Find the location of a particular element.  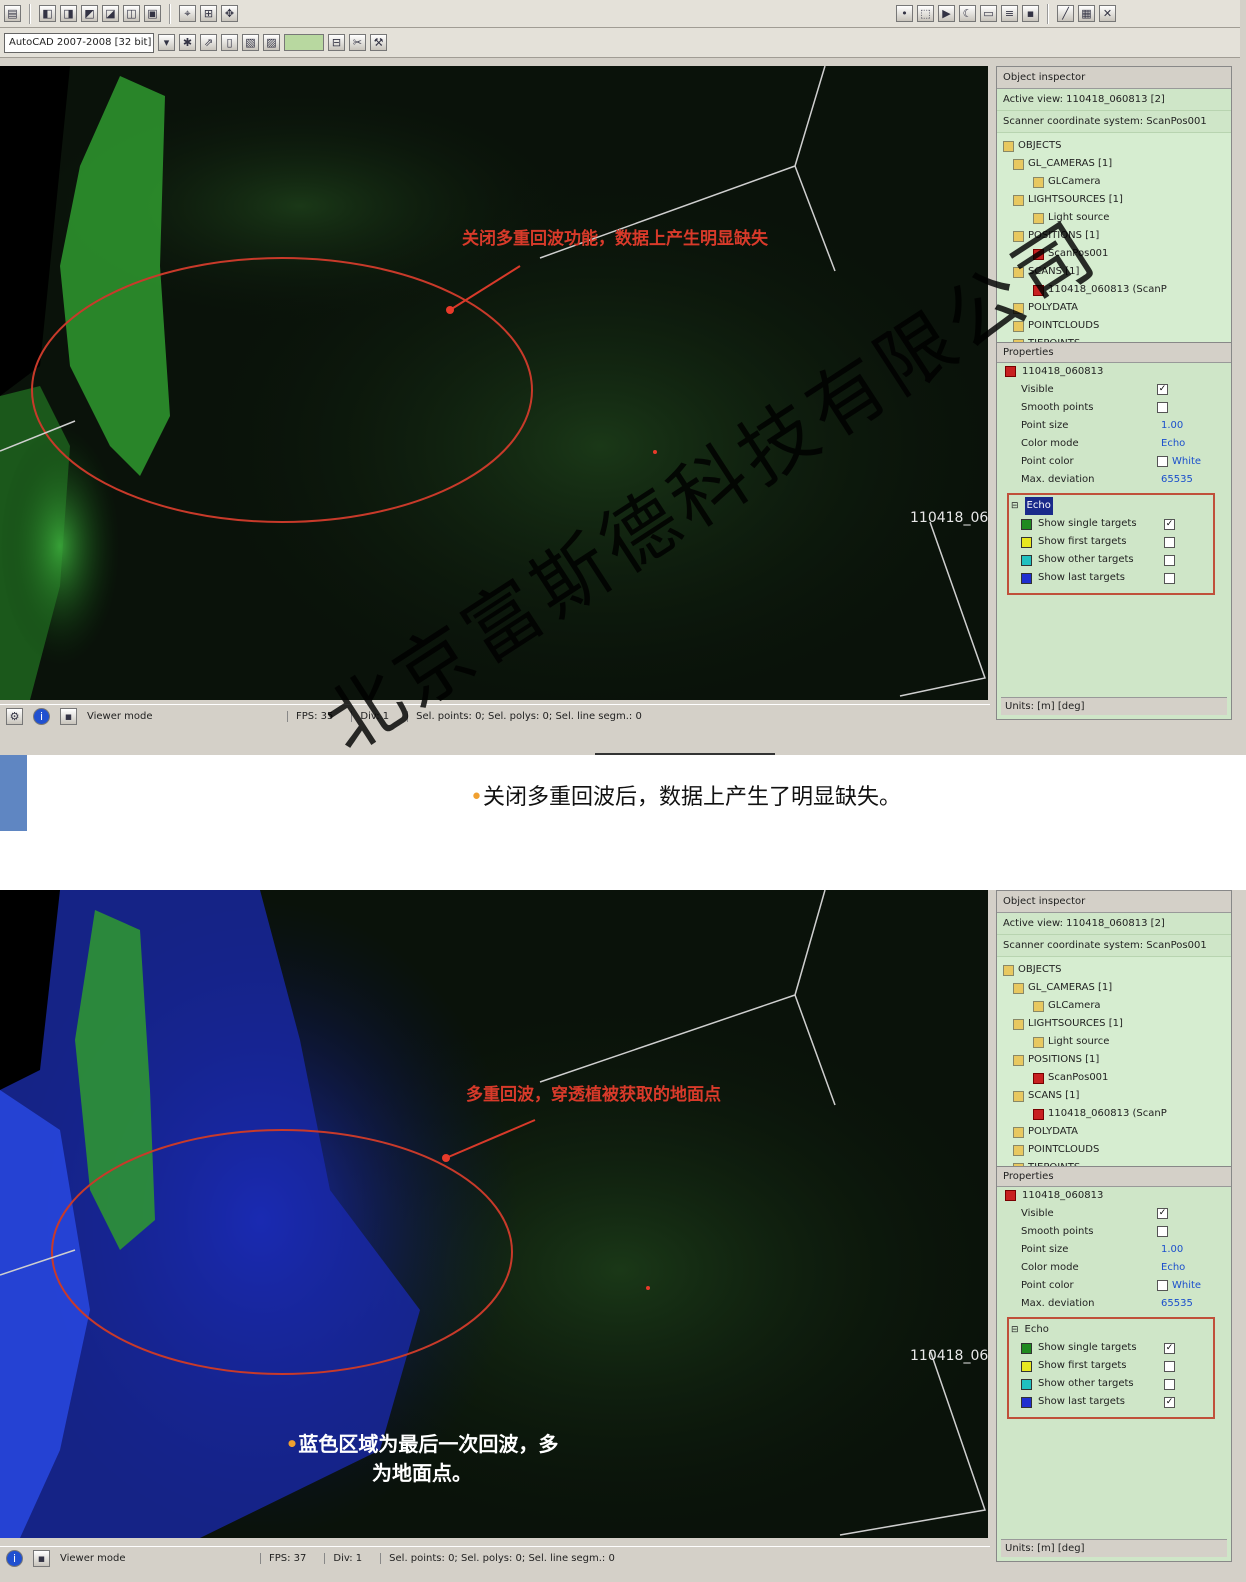

echo-target-row: Show first targets is located at coordinates (1111, 1366).